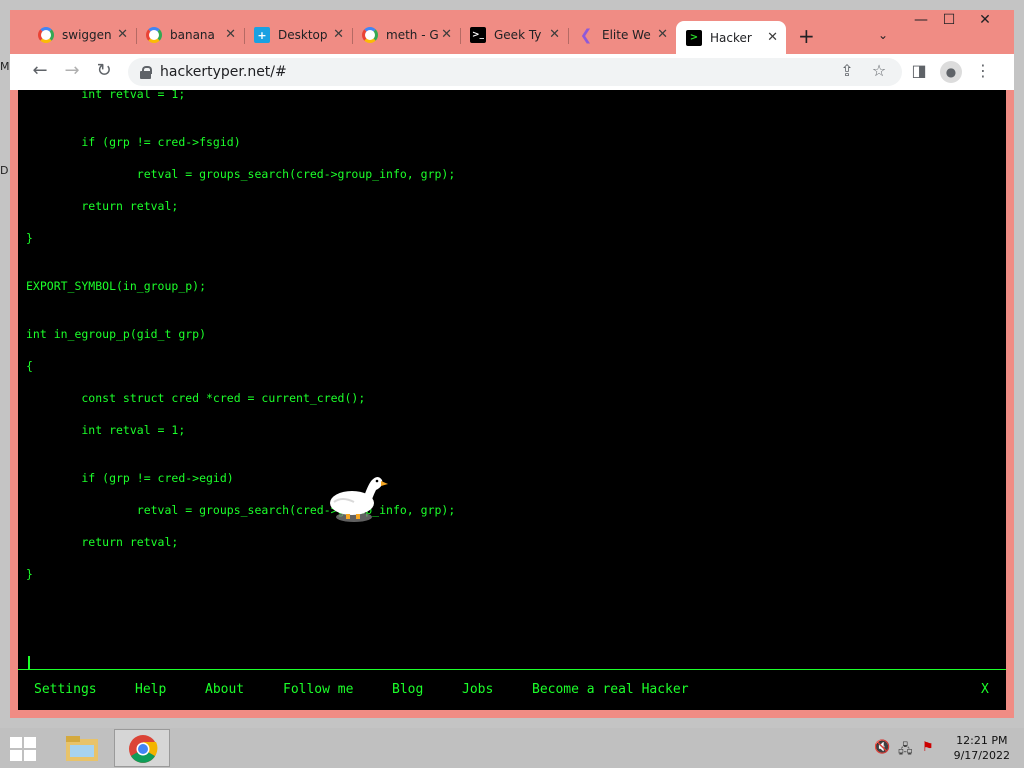  What do you see at coordinates (116, 286) in the screenshot?
I see `code-line: EXPORT_SYMBOL(in_group_p);` at bounding box center [116, 286].